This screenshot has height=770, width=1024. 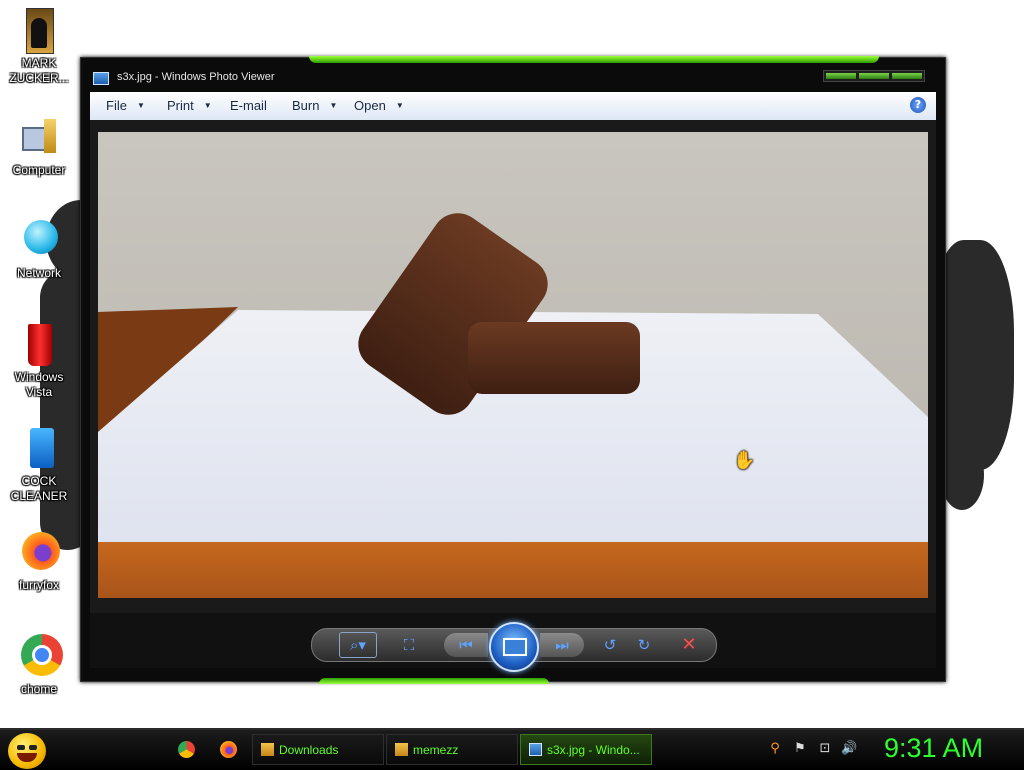 What do you see at coordinates (436, 750) in the screenshot?
I see `task-label: memezz` at bounding box center [436, 750].